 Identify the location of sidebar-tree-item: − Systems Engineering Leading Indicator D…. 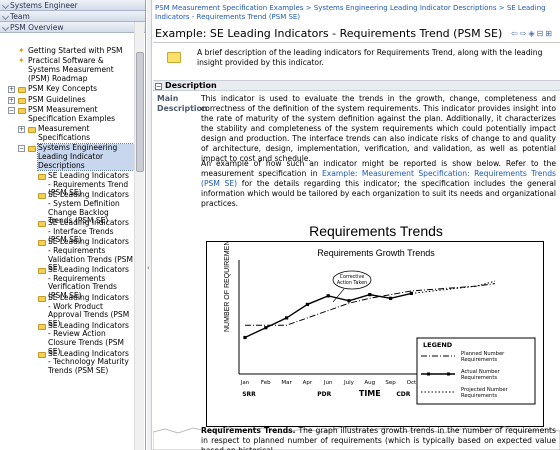
(67, 157).